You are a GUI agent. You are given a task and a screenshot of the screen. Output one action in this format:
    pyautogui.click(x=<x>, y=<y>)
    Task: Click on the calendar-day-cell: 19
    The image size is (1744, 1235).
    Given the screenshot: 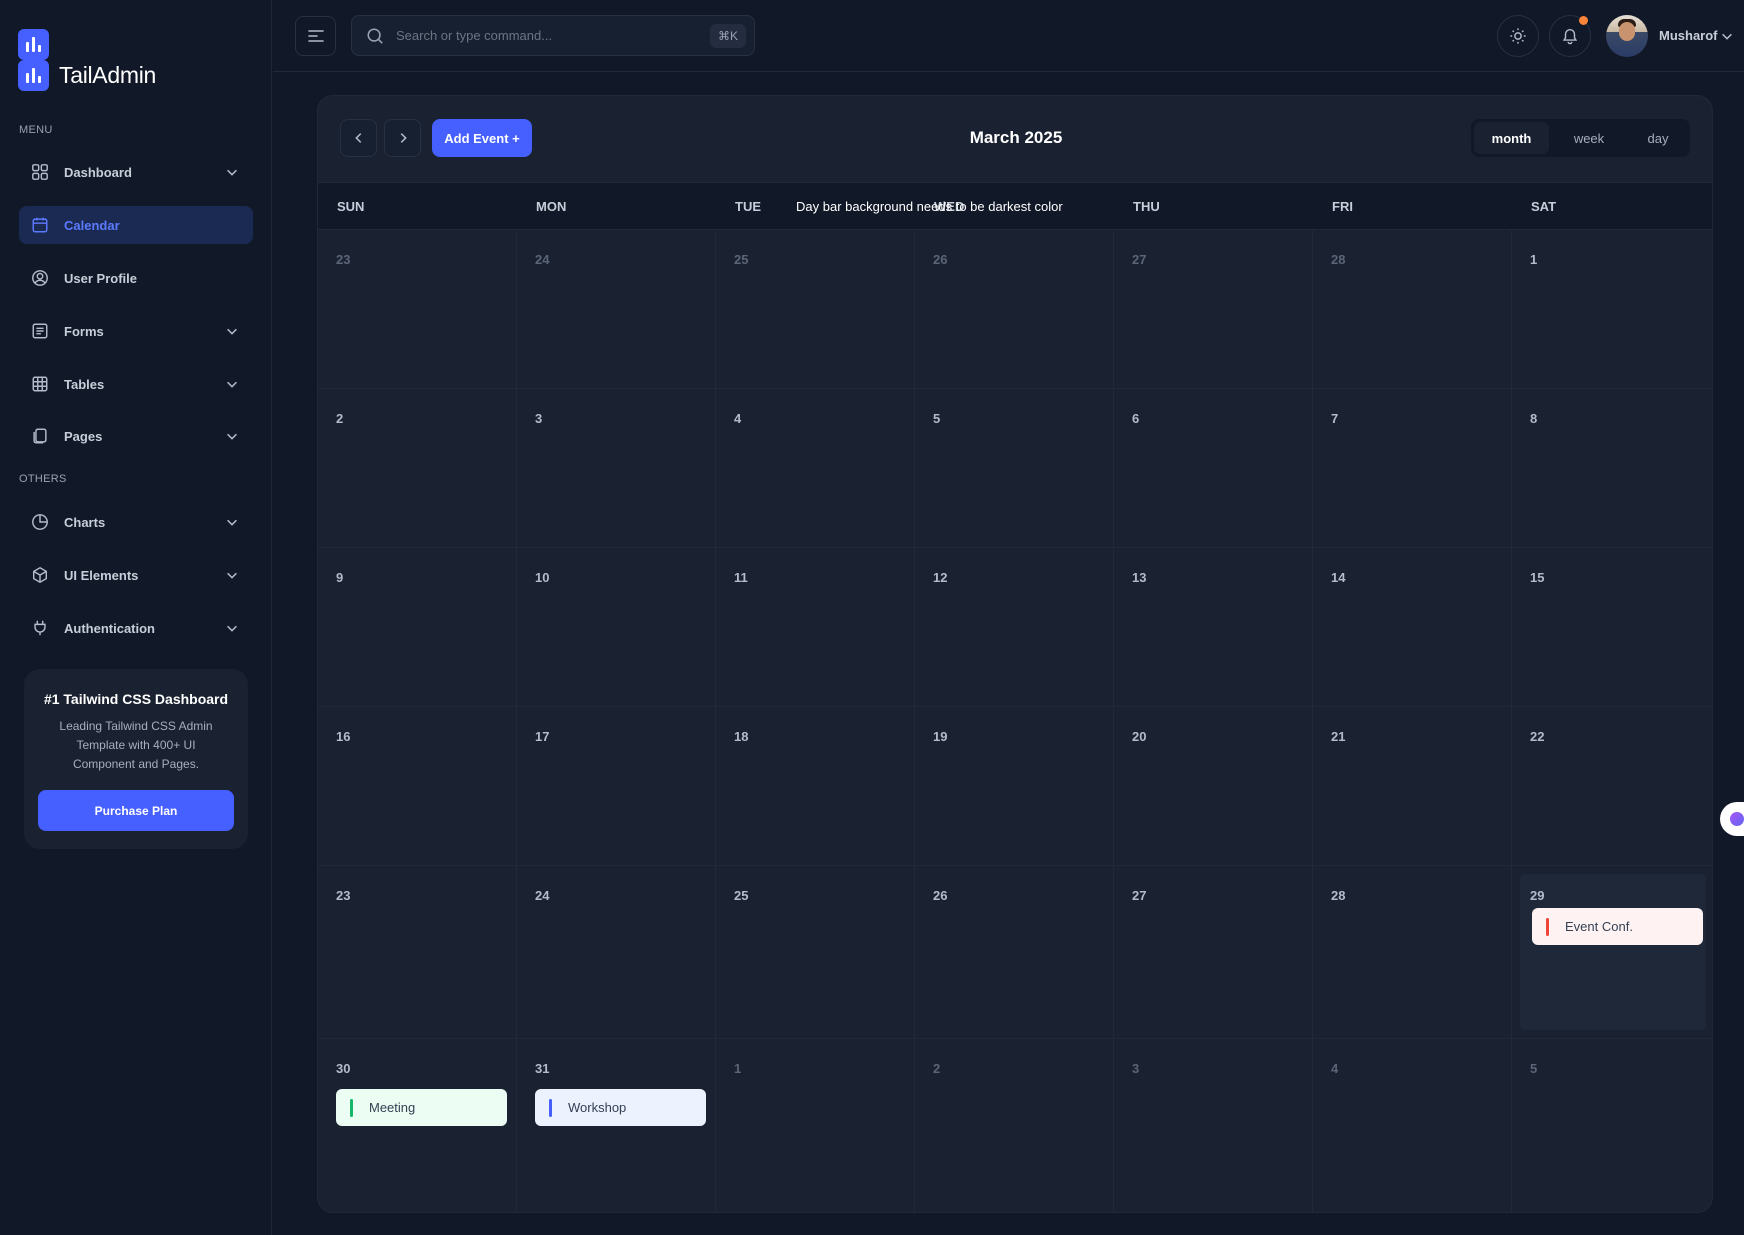 What is the action you would take?
    pyautogui.click(x=1014, y=786)
    